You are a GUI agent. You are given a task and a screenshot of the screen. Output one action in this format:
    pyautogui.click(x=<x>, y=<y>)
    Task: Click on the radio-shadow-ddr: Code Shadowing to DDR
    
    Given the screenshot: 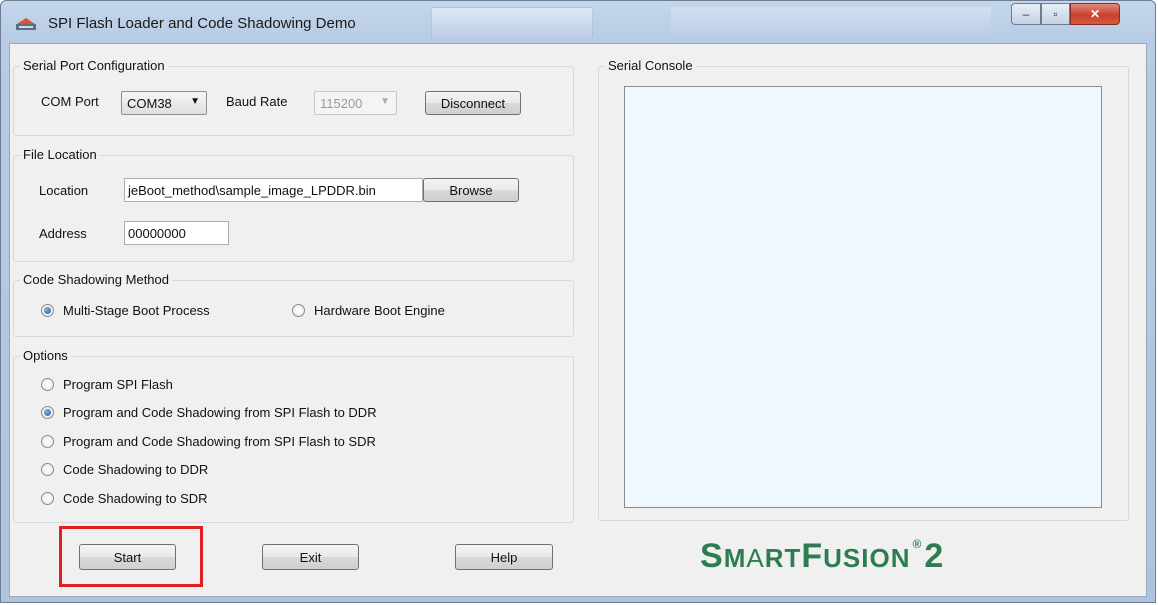 What is the action you would take?
    pyautogui.click(x=124, y=469)
    